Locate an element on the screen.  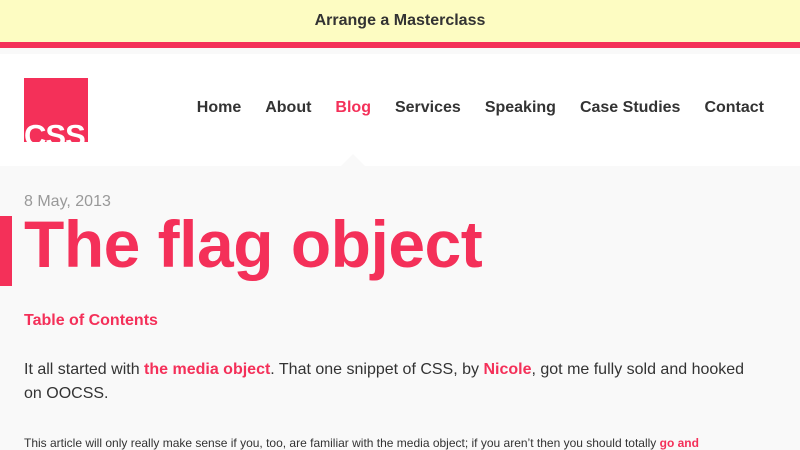
nav-item-home: Home is located at coordinates (219, 108).